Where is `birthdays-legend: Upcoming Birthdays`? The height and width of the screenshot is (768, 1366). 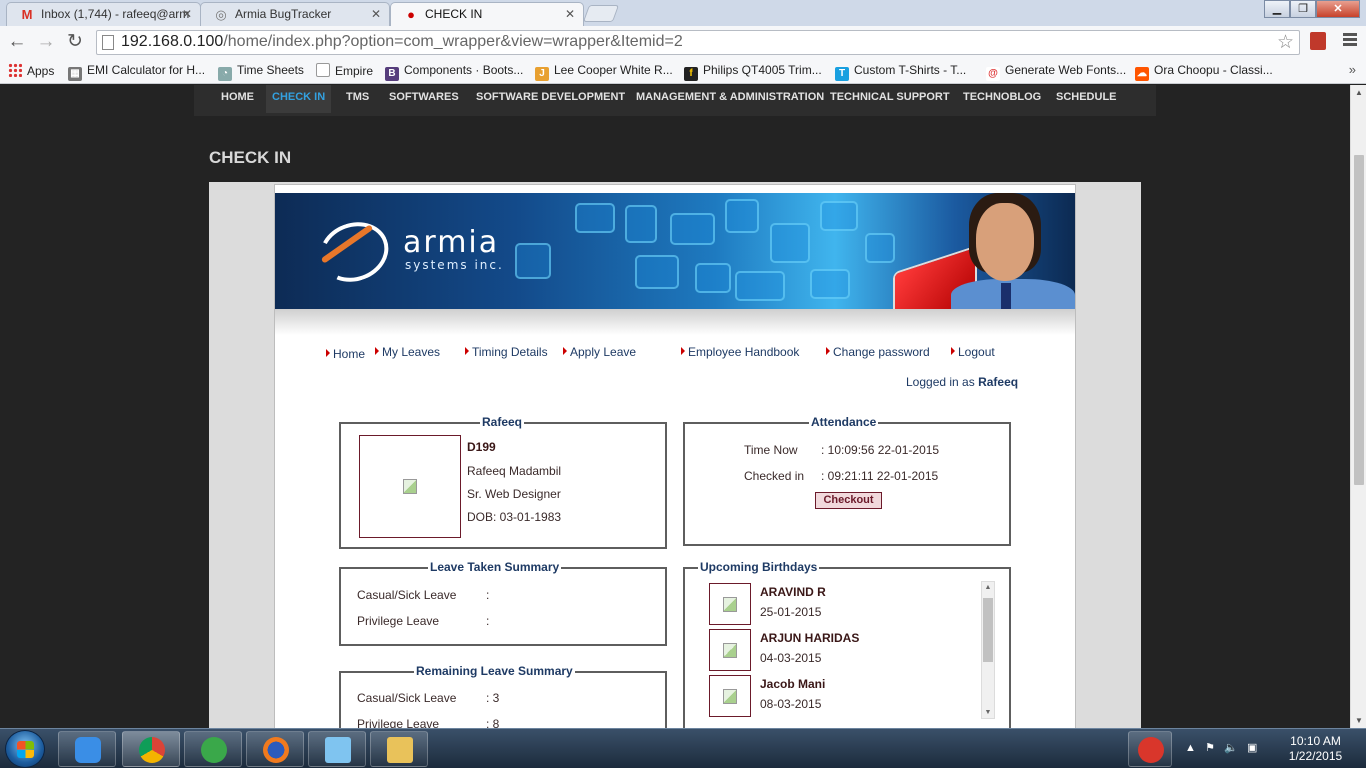
birthdays-legend: Upcoming Birthdays is located at coordinates (759, 567).